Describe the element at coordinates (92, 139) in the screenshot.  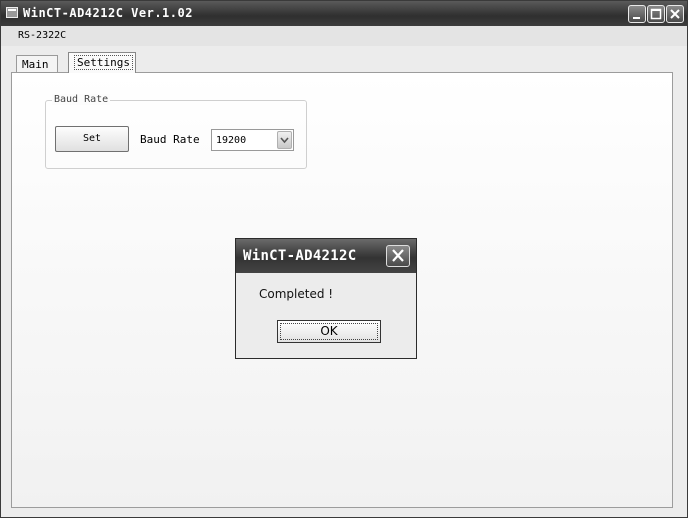
I see `set-button: Set` at that location.